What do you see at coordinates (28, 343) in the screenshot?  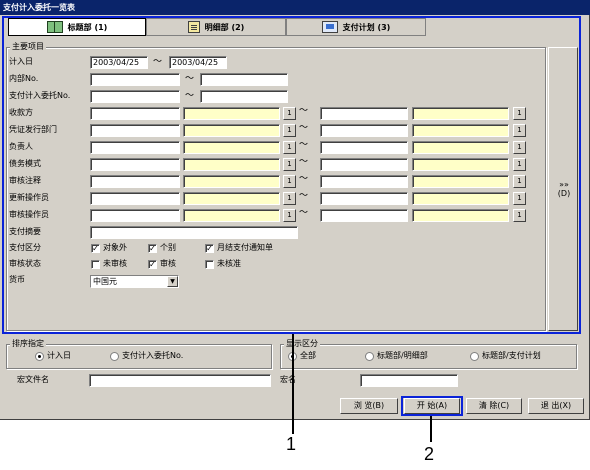 I see `sort-group-title: 排序指定` at bounding box center [28, 343].